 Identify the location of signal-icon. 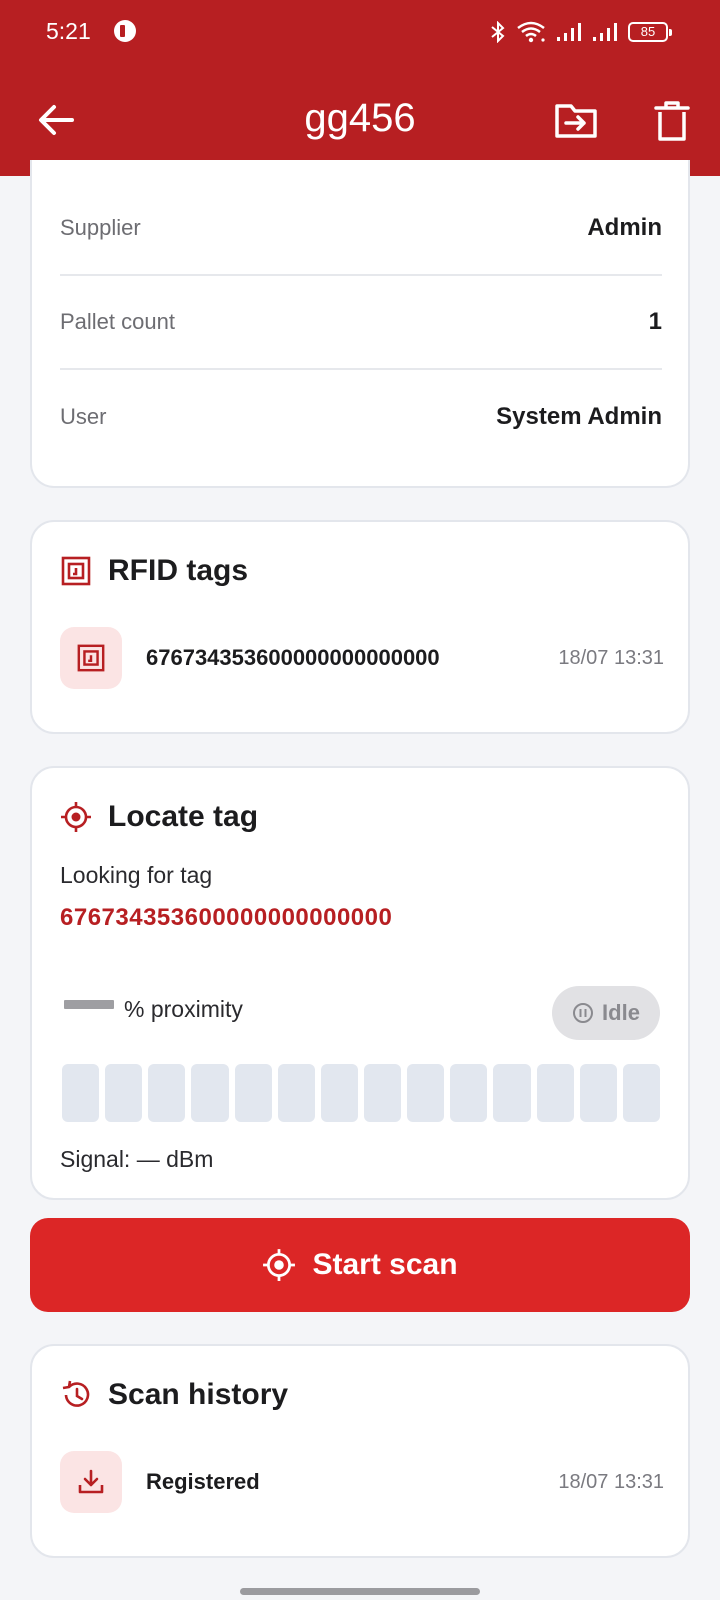
(569, 32).